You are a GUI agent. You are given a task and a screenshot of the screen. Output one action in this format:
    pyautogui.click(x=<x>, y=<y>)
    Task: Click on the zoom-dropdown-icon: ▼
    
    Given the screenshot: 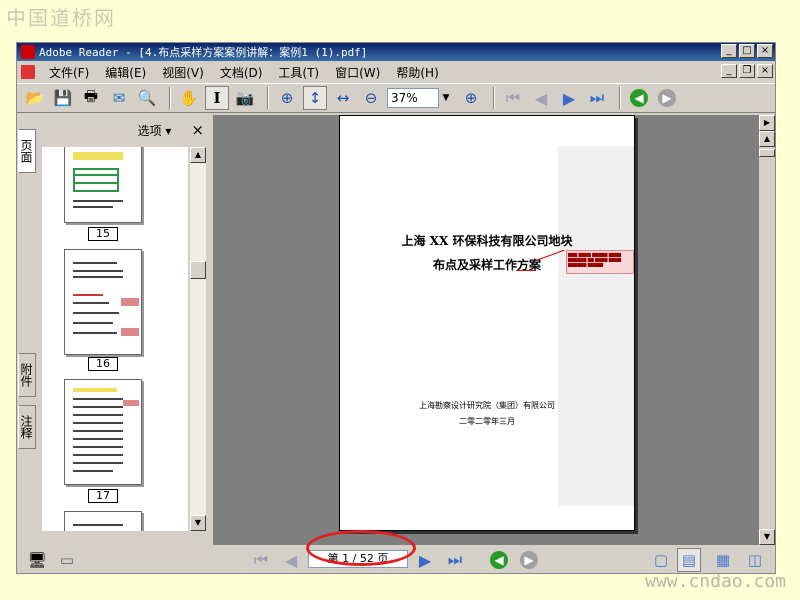 What is the action you would take?
    pyautogui.click(x=446, y=98)
    